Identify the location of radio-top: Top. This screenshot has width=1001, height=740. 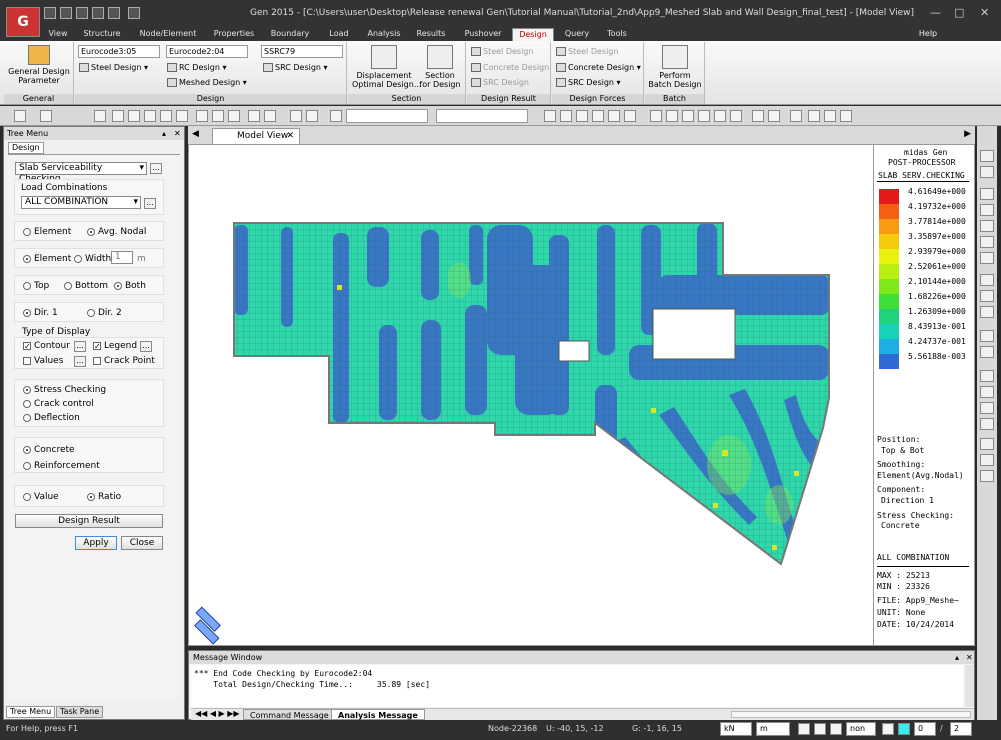
(36, 286).